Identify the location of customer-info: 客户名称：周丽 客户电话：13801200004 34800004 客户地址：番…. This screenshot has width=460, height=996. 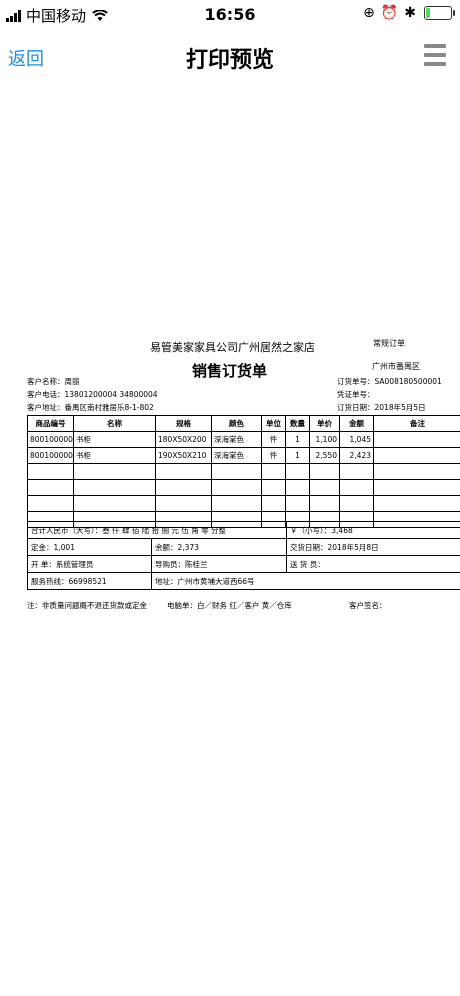
(92, 394).